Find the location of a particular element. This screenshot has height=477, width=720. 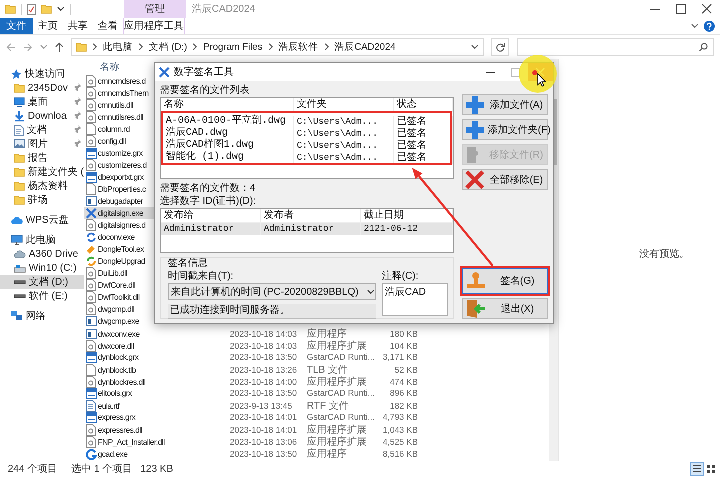

section-label: 需要签名的文件列表 is located at coordinates (205, 90).